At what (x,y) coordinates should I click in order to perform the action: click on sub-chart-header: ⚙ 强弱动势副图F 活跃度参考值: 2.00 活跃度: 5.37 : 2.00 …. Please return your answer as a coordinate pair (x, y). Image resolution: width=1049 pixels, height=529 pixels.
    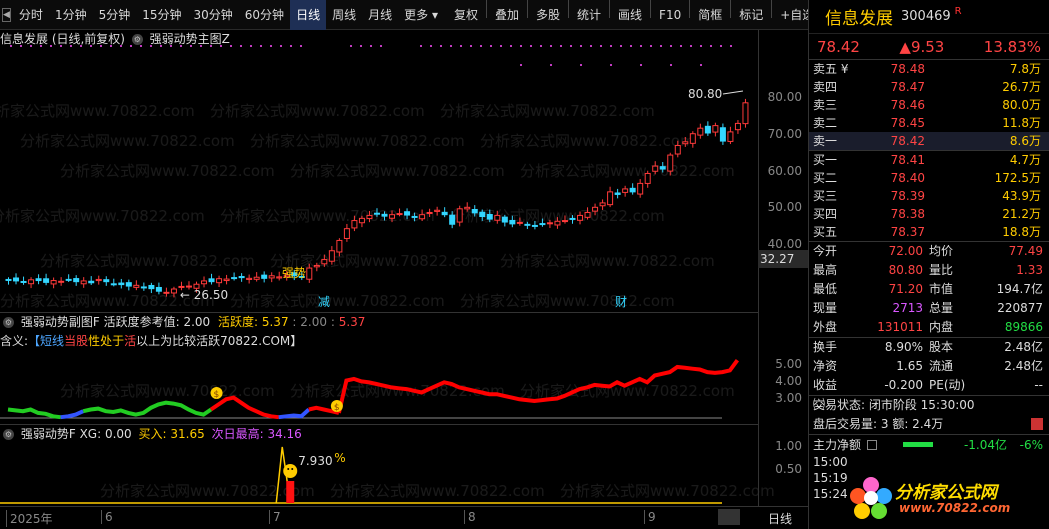
    Looking at the image, I should click on (379, 321).